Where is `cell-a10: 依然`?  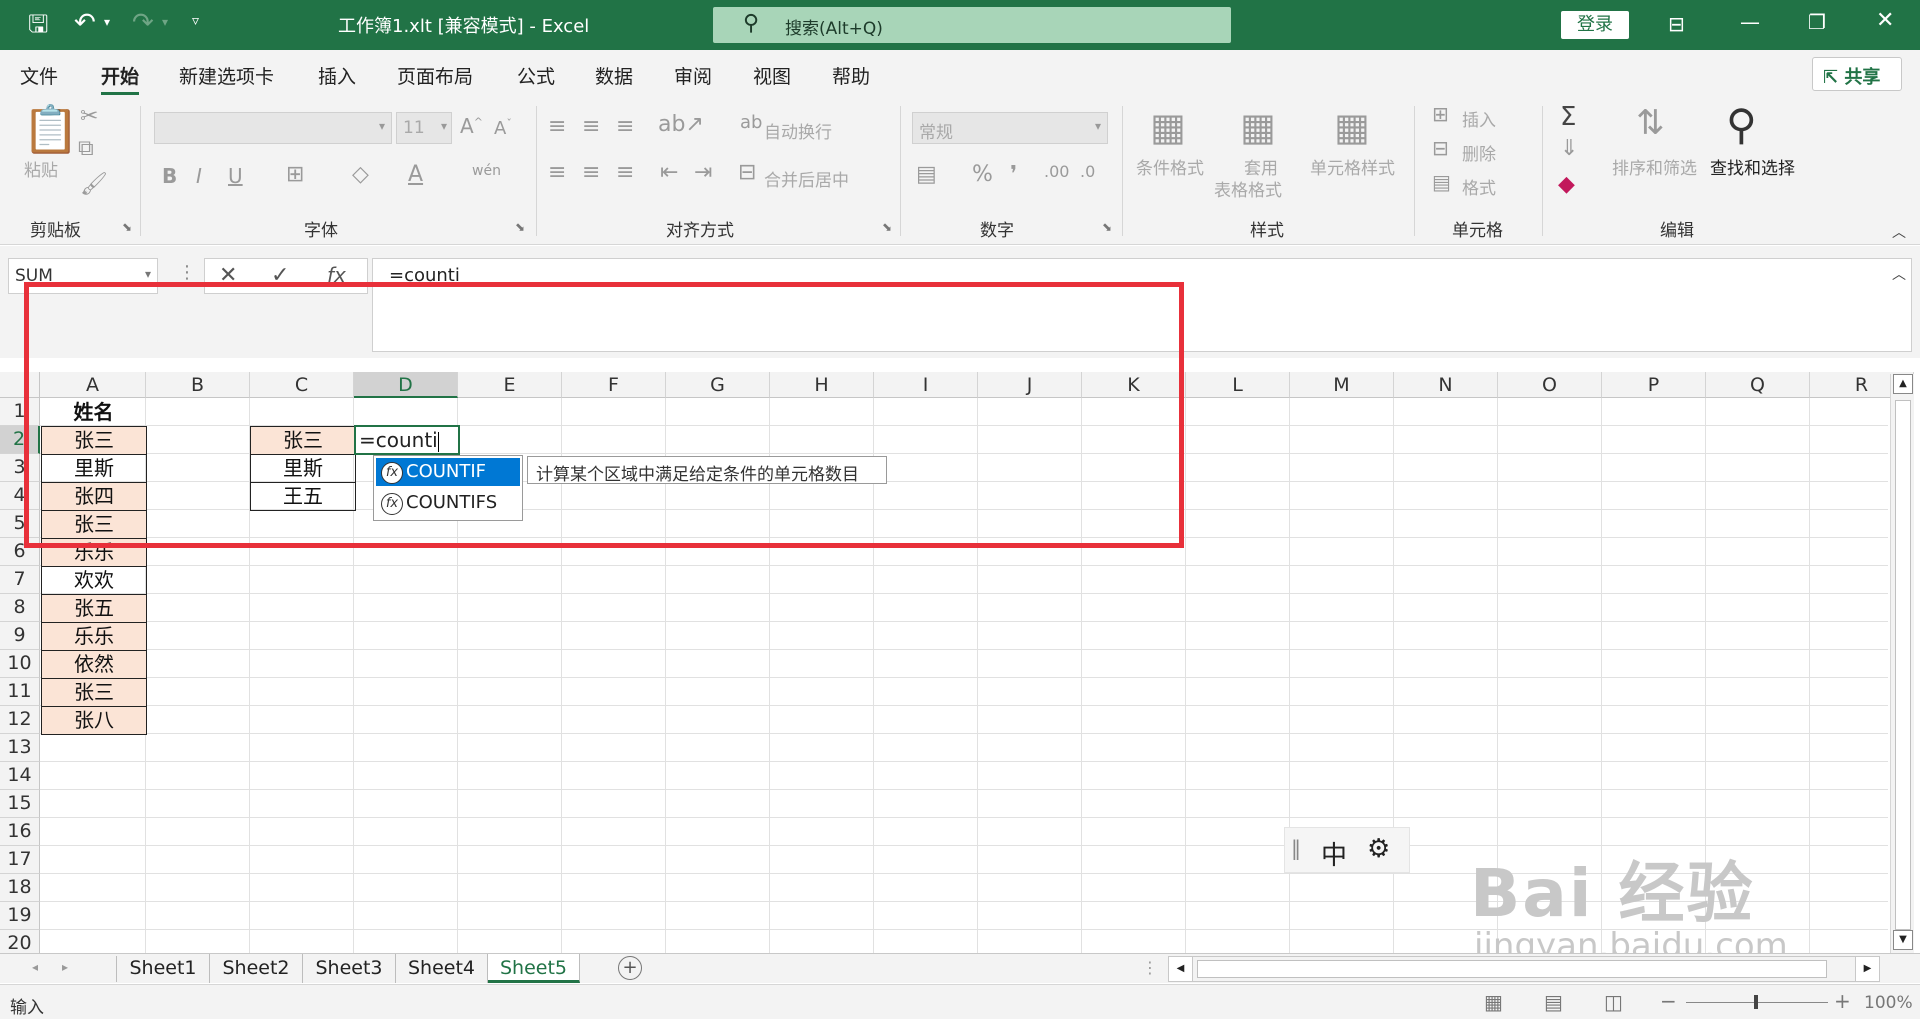
cell-a10: 依然 is located at coordinates (94, 664).